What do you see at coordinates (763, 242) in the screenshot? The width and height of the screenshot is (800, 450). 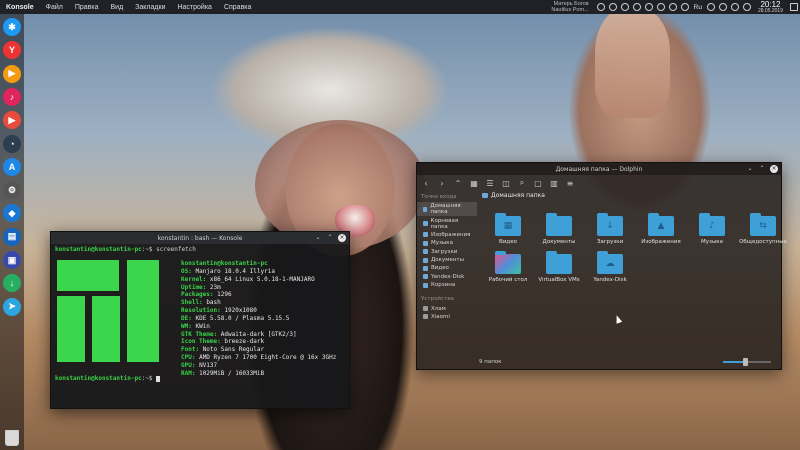 I see `folder-label: Общедоступные` at bounding box center [763, 242].